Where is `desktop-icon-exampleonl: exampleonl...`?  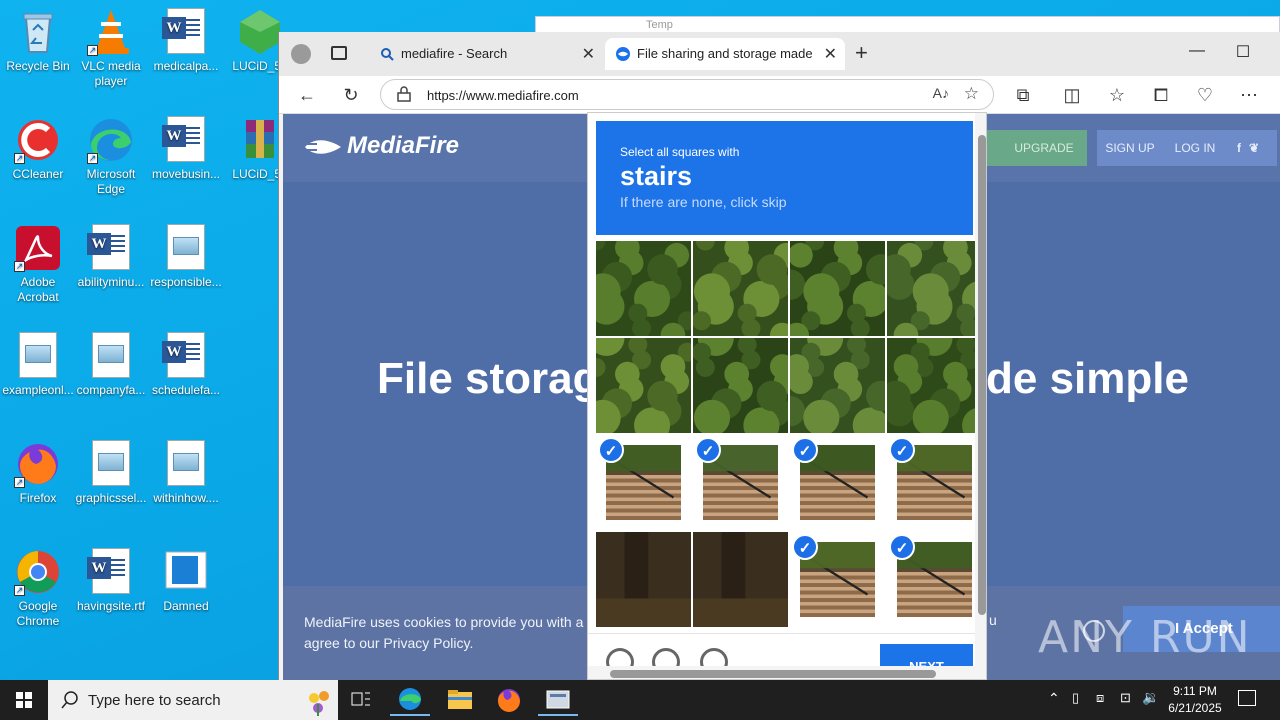
desktop-icon-exampleonl: exampleonl... is located at coordinates (38, 365).